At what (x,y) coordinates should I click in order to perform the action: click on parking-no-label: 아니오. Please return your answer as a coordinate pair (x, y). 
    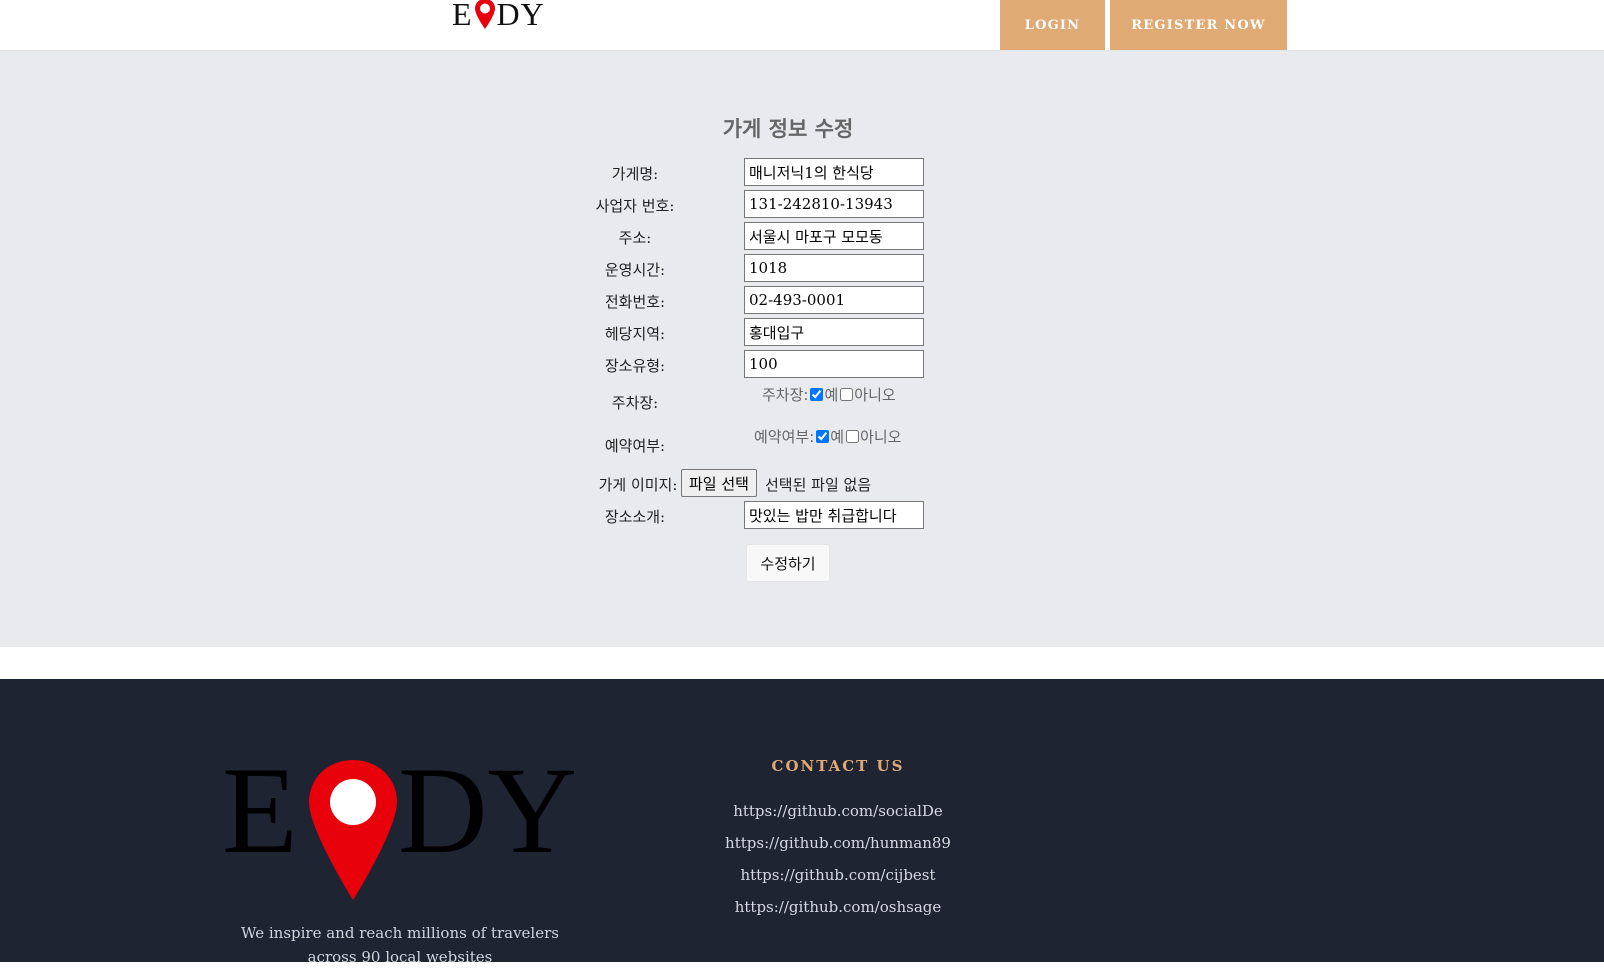
    Looking at the image, I should click on (875, 395).